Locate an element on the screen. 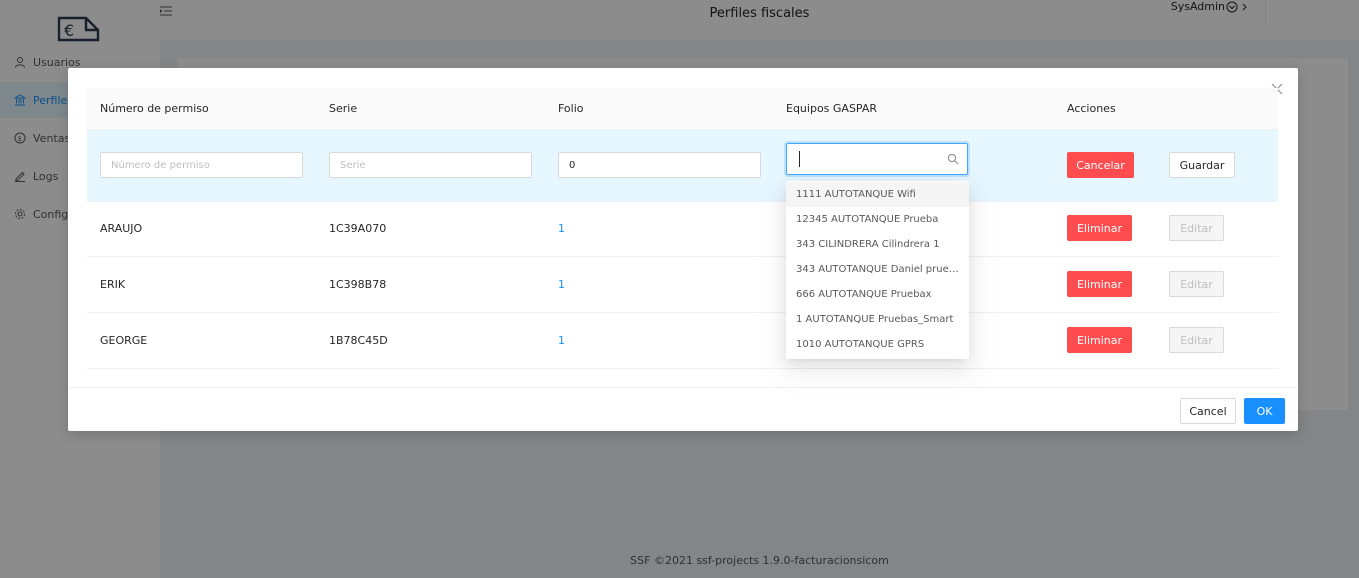 The image size is (1359, 578). serie-cell: 1C39A070 is located at coordinates (358, 228).